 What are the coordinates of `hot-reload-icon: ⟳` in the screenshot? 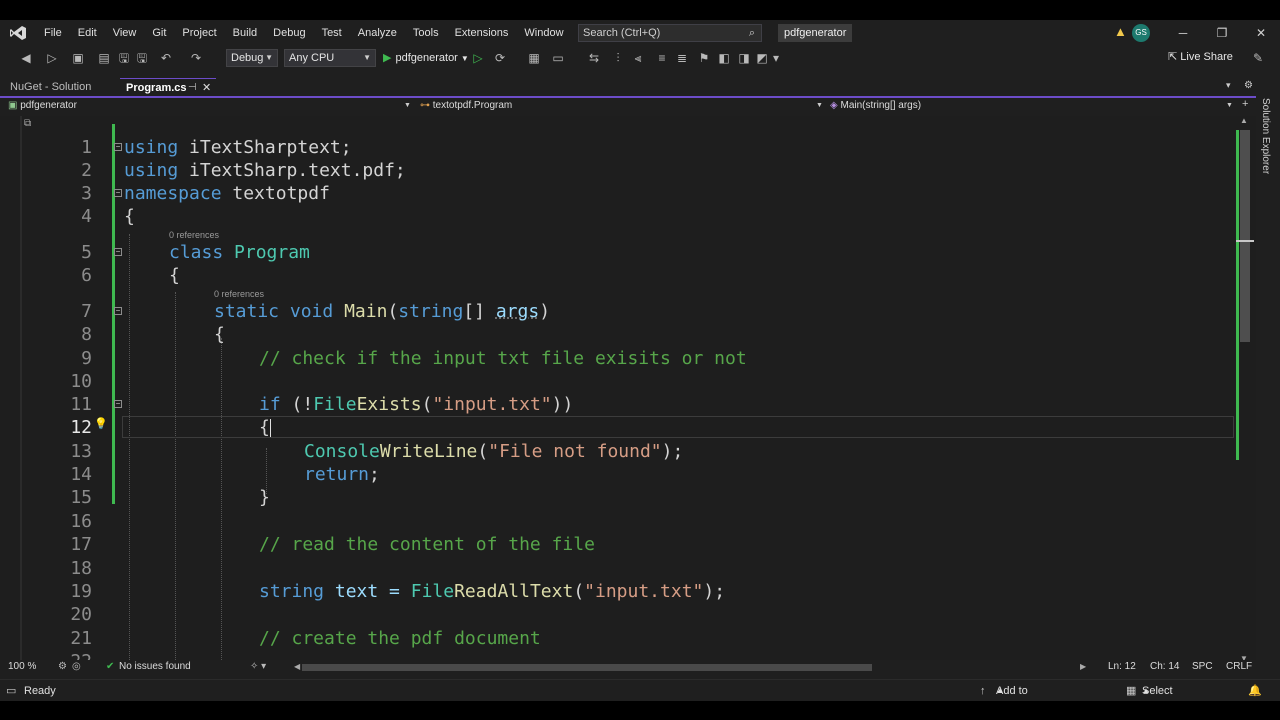 It's located at (500, 58).